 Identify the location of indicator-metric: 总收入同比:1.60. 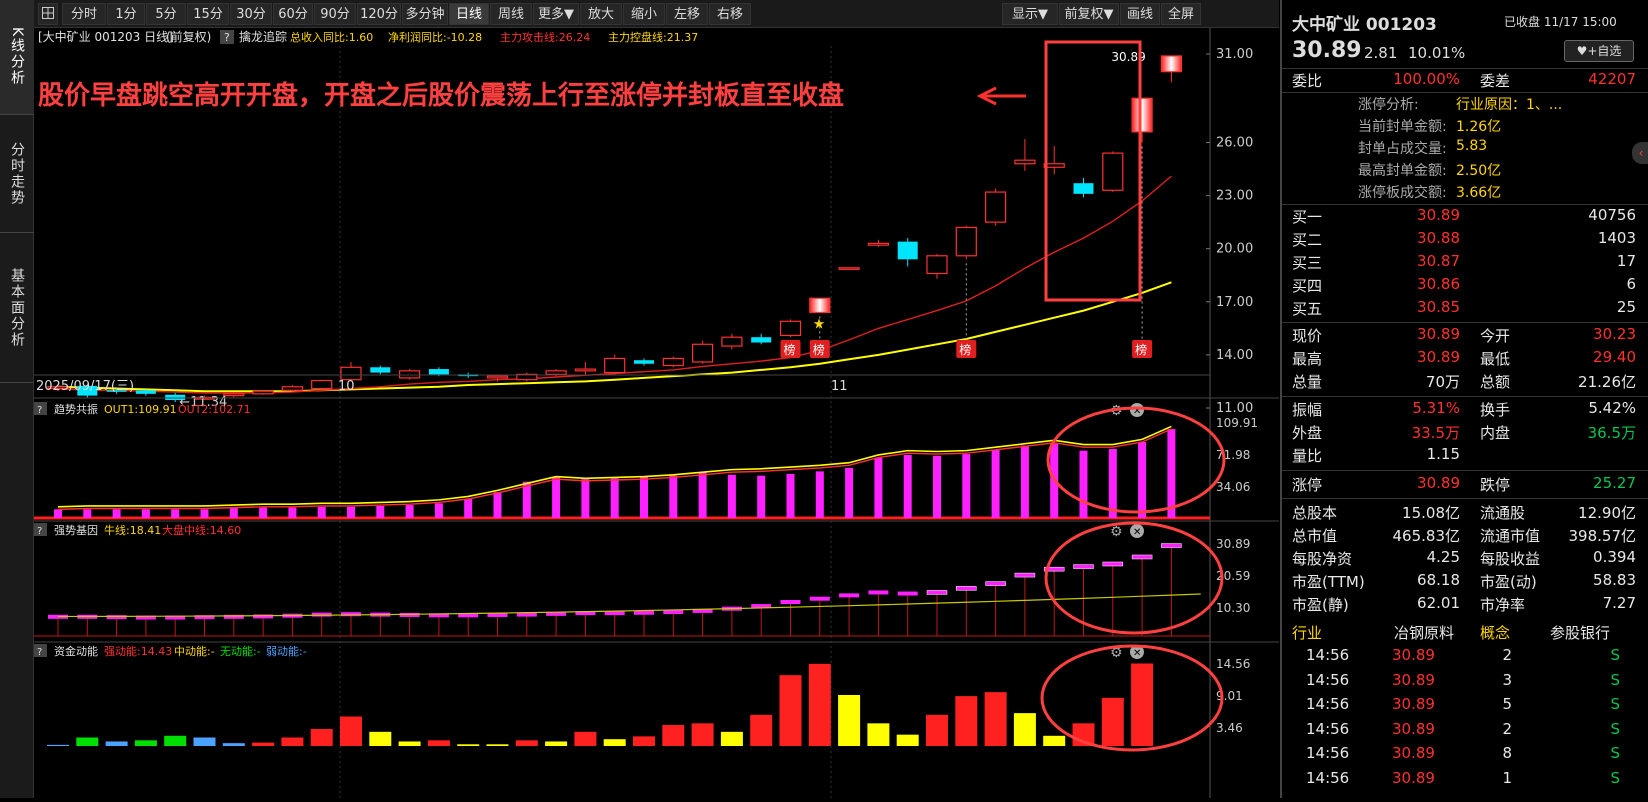
(331, 37).